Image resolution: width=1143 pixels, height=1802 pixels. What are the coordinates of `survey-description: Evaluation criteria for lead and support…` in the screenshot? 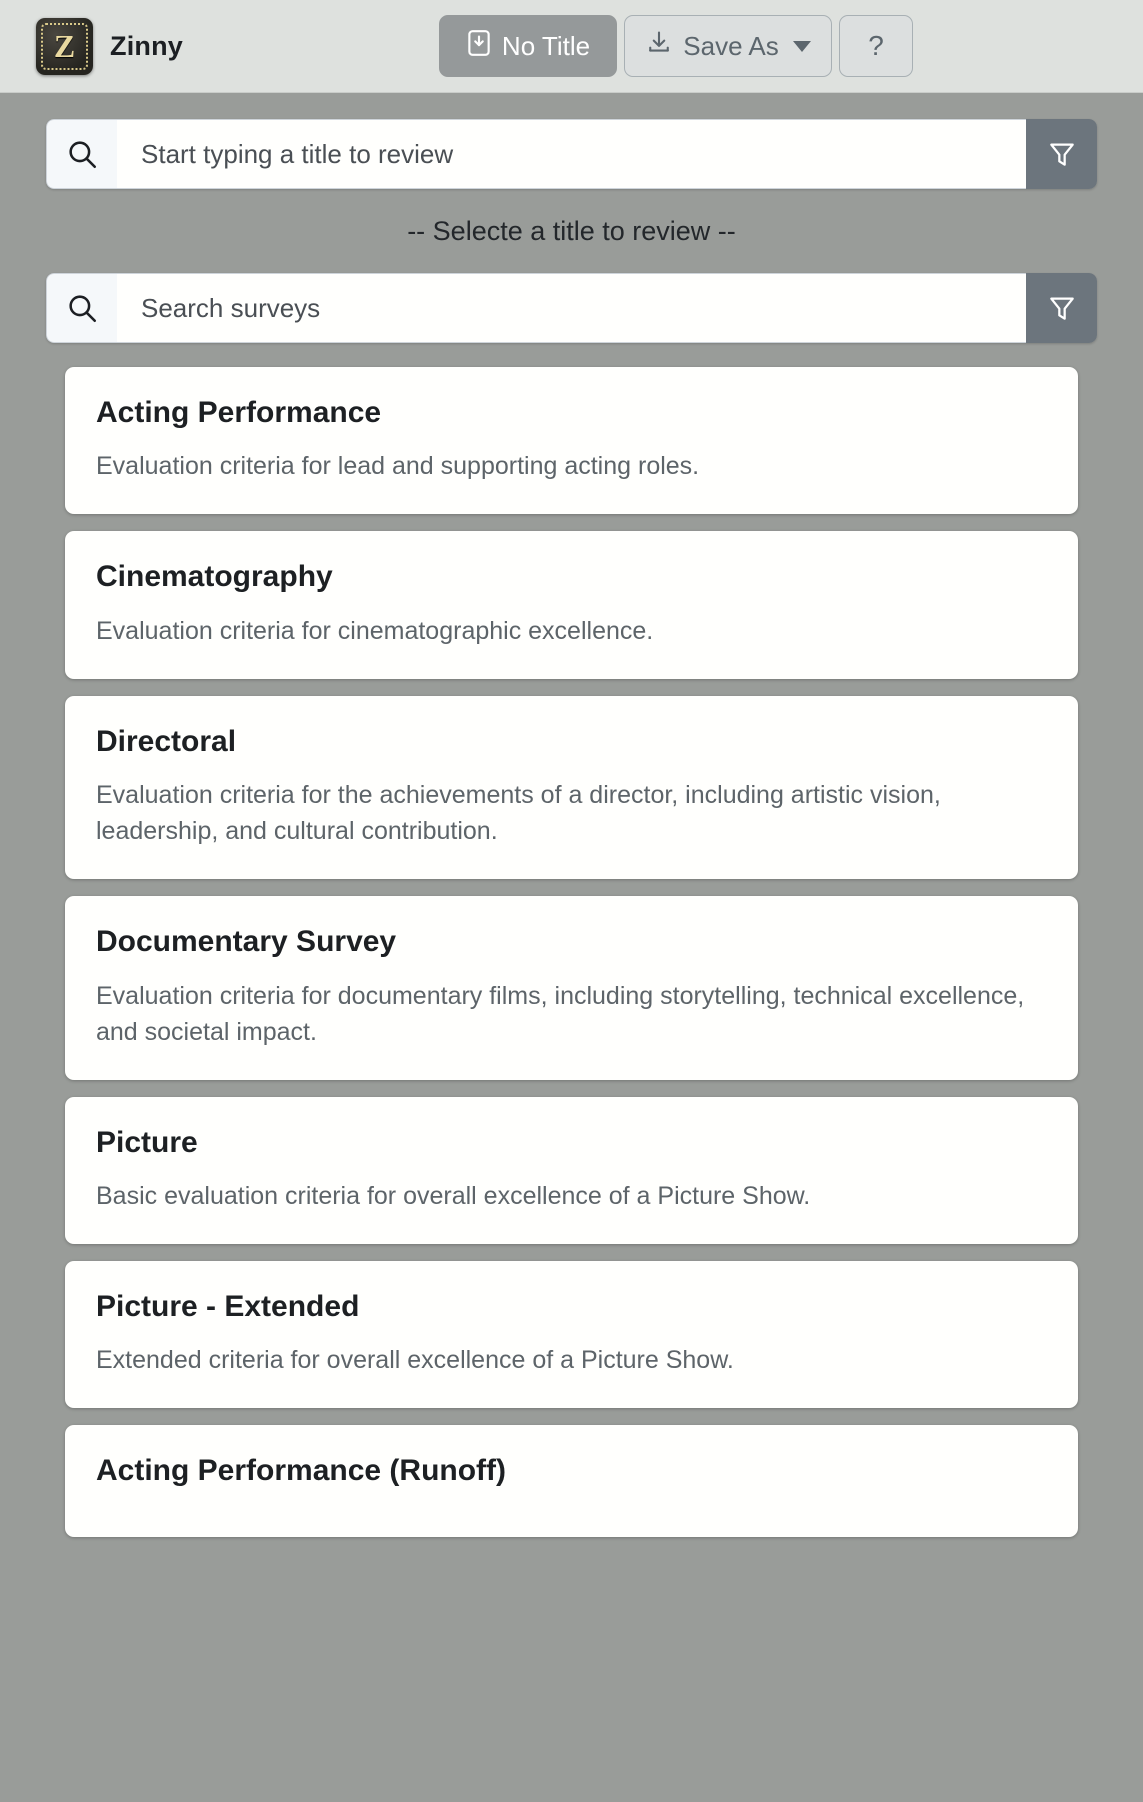 It's located at (398, 466).